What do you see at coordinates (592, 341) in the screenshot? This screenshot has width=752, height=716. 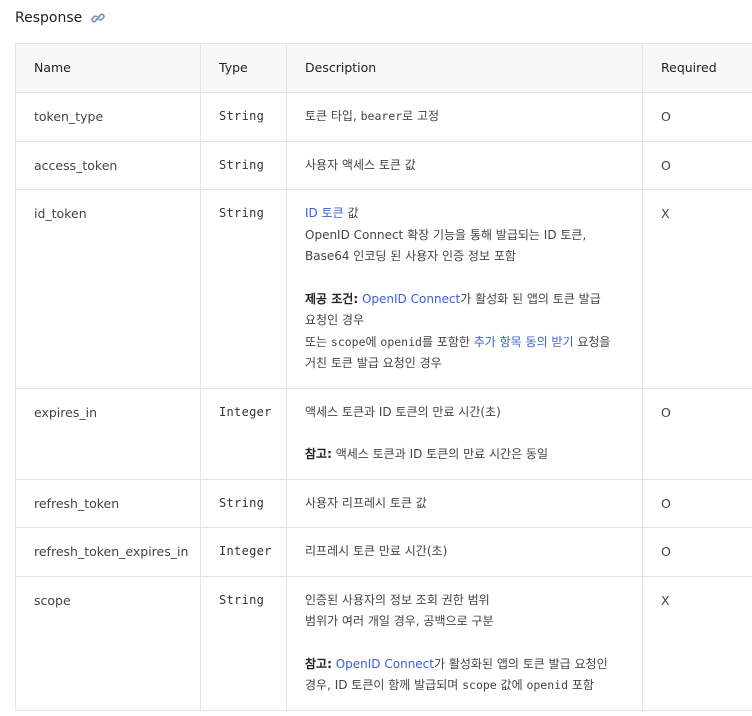 I see `desc-text: 요청을` at bounding box center [592, 341].